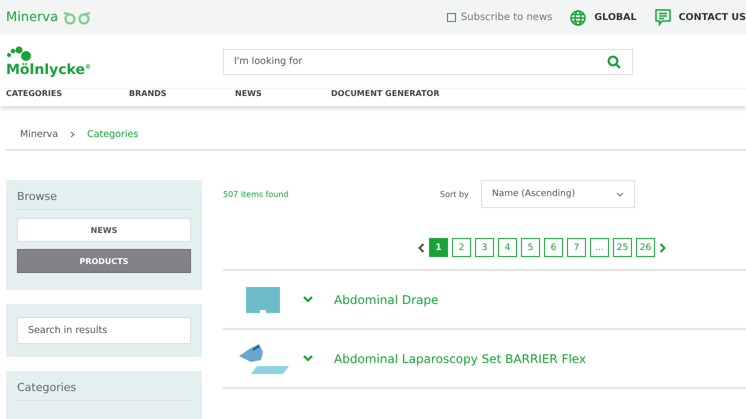 The width and height of the screenshot is (746, 419). What do you see at coordinates (428, 61) in the screenshot?
I see `search-field: I'm looking for` at bounding box center [428, 61].